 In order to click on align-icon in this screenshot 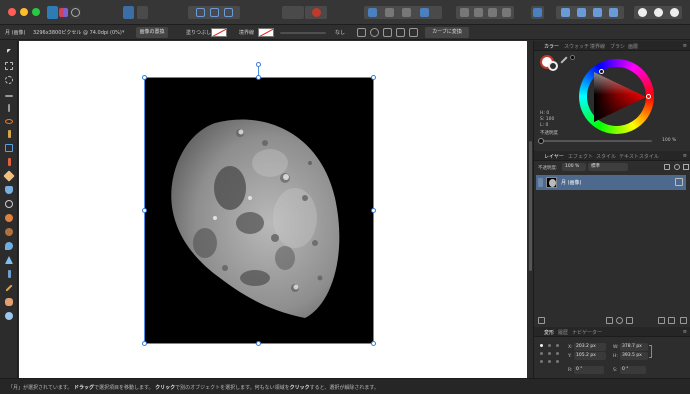, I will do `click(537, 12)`.